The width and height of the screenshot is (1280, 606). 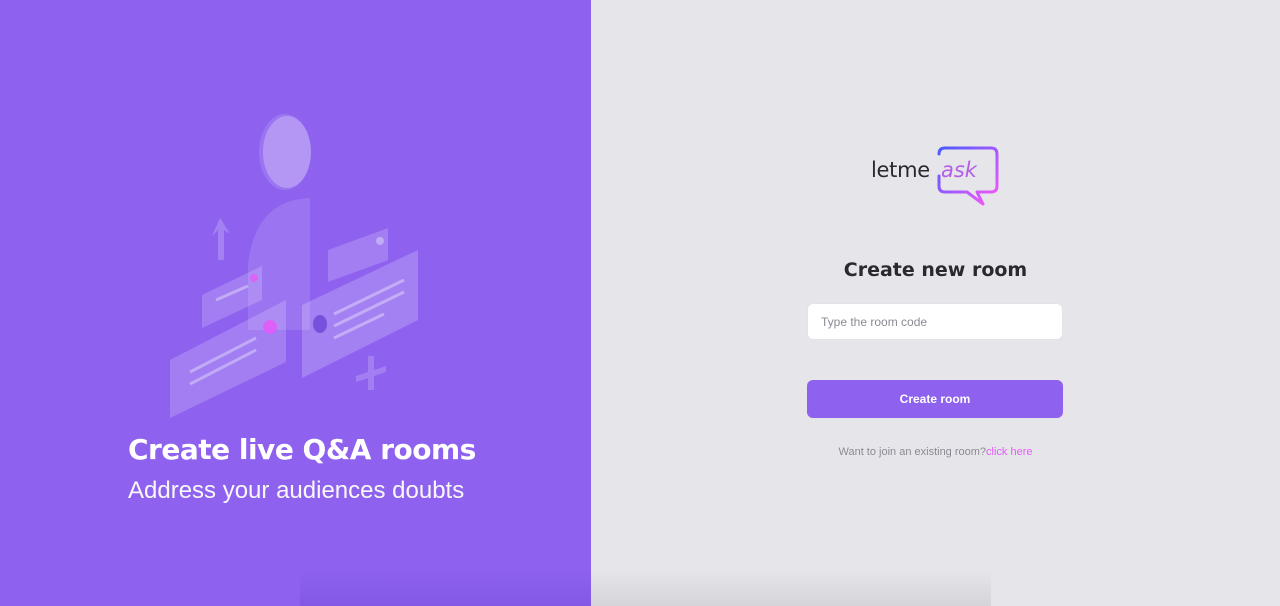 I want to click on logo-text-letme: letme, so click(x=900, y=170).